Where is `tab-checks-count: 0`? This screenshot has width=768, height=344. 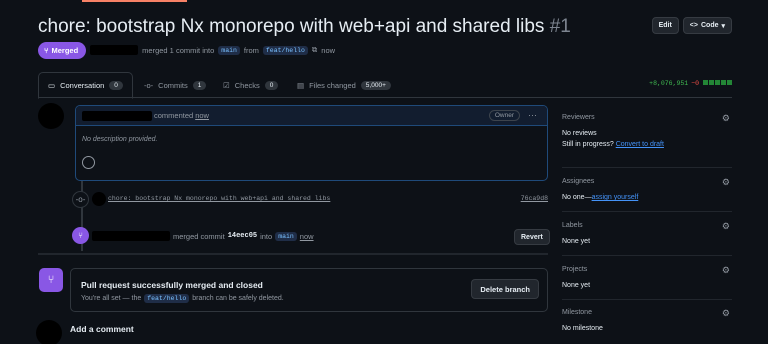 tab-checks-count: 0 is located at coordinates (271, 85).